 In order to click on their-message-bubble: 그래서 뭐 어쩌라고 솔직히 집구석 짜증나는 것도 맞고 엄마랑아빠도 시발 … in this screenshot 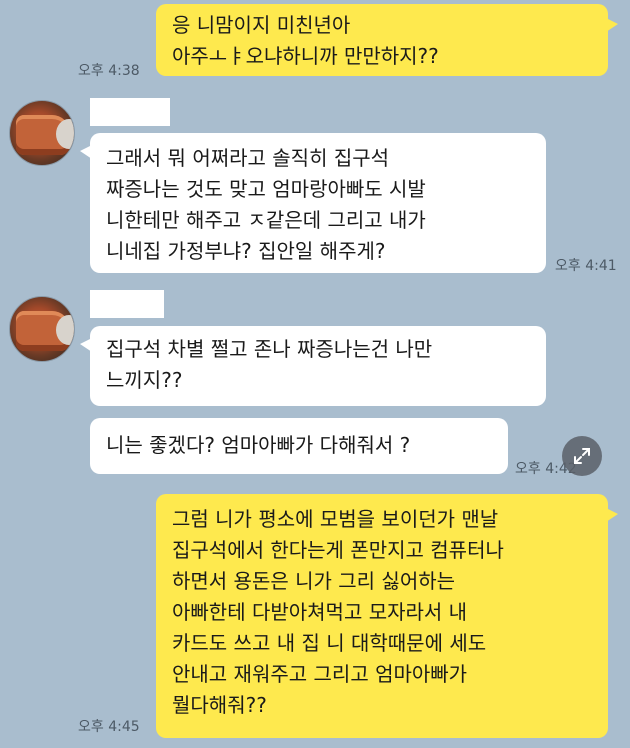, I will do `click(313, 203)`.